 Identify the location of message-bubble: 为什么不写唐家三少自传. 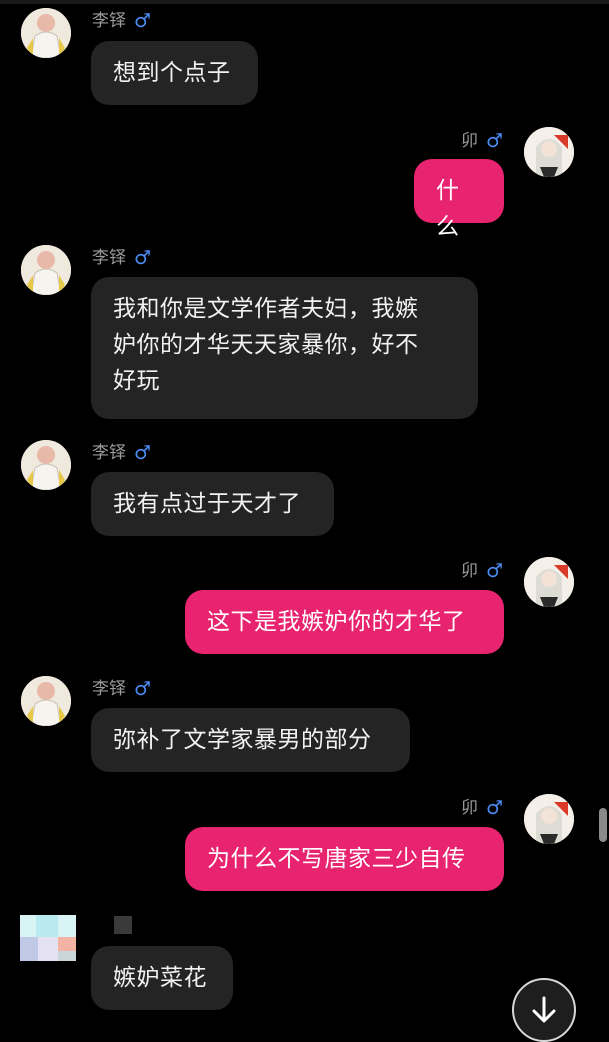
(344, 859).